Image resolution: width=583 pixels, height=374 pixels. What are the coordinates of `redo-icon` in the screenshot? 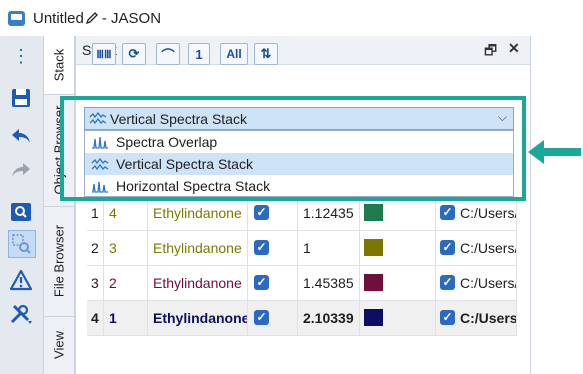 It's located at (21, 170).